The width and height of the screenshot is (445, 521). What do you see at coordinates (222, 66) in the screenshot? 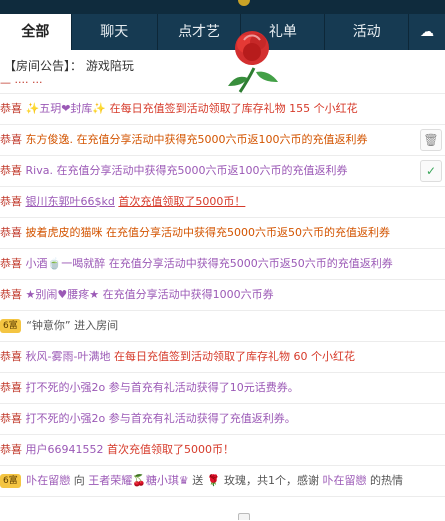
I see `room-notice: 【房间公告】： 游戏陪玩` at bounding box center [222, 66].